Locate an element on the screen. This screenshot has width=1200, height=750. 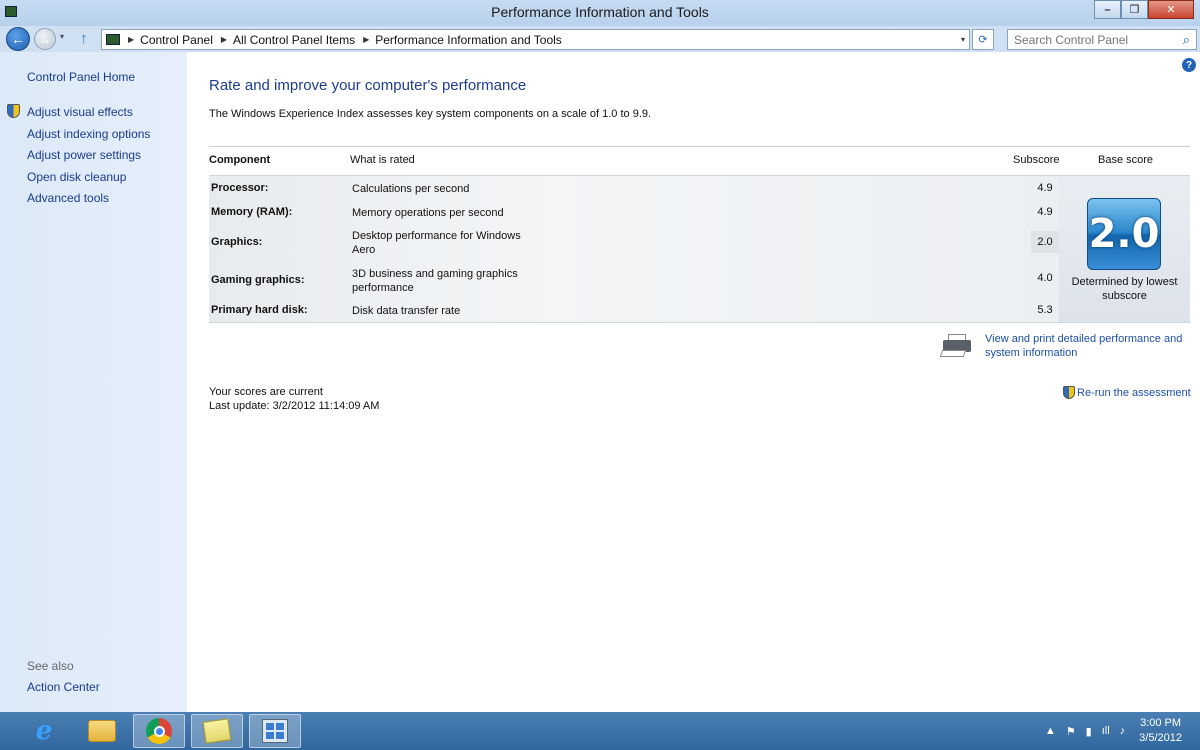
printer-icon is located at coordinates (956, 346).